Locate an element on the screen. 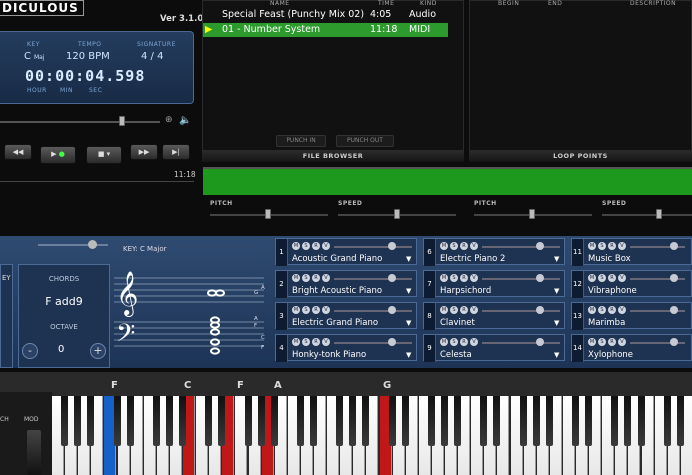 The image size is (692, 475). position-slider is located at coordinates (80, 122).